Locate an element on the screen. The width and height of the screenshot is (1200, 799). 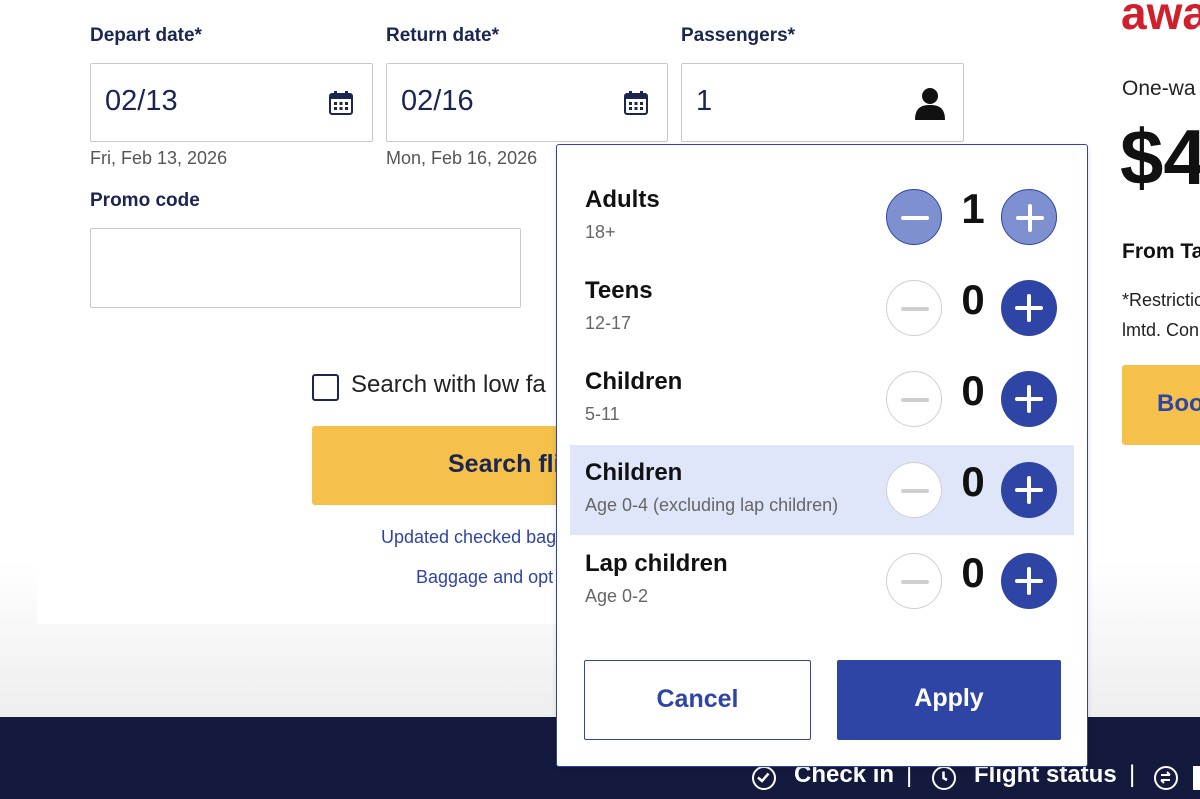
cancel-button-label: Cancel is located at coordinates (697, 699).